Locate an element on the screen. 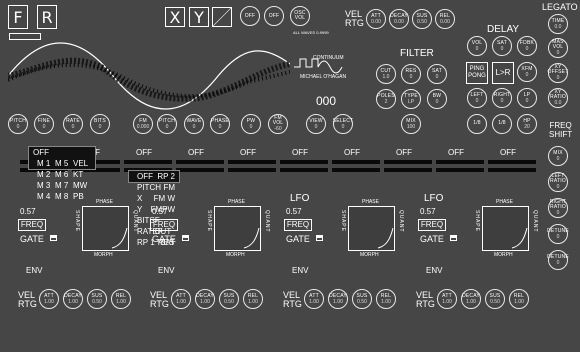 Image resolution: width=580 pixels, height=352 pixels. delay-knob-6: 1/8 is located at coordinates (477, 124).